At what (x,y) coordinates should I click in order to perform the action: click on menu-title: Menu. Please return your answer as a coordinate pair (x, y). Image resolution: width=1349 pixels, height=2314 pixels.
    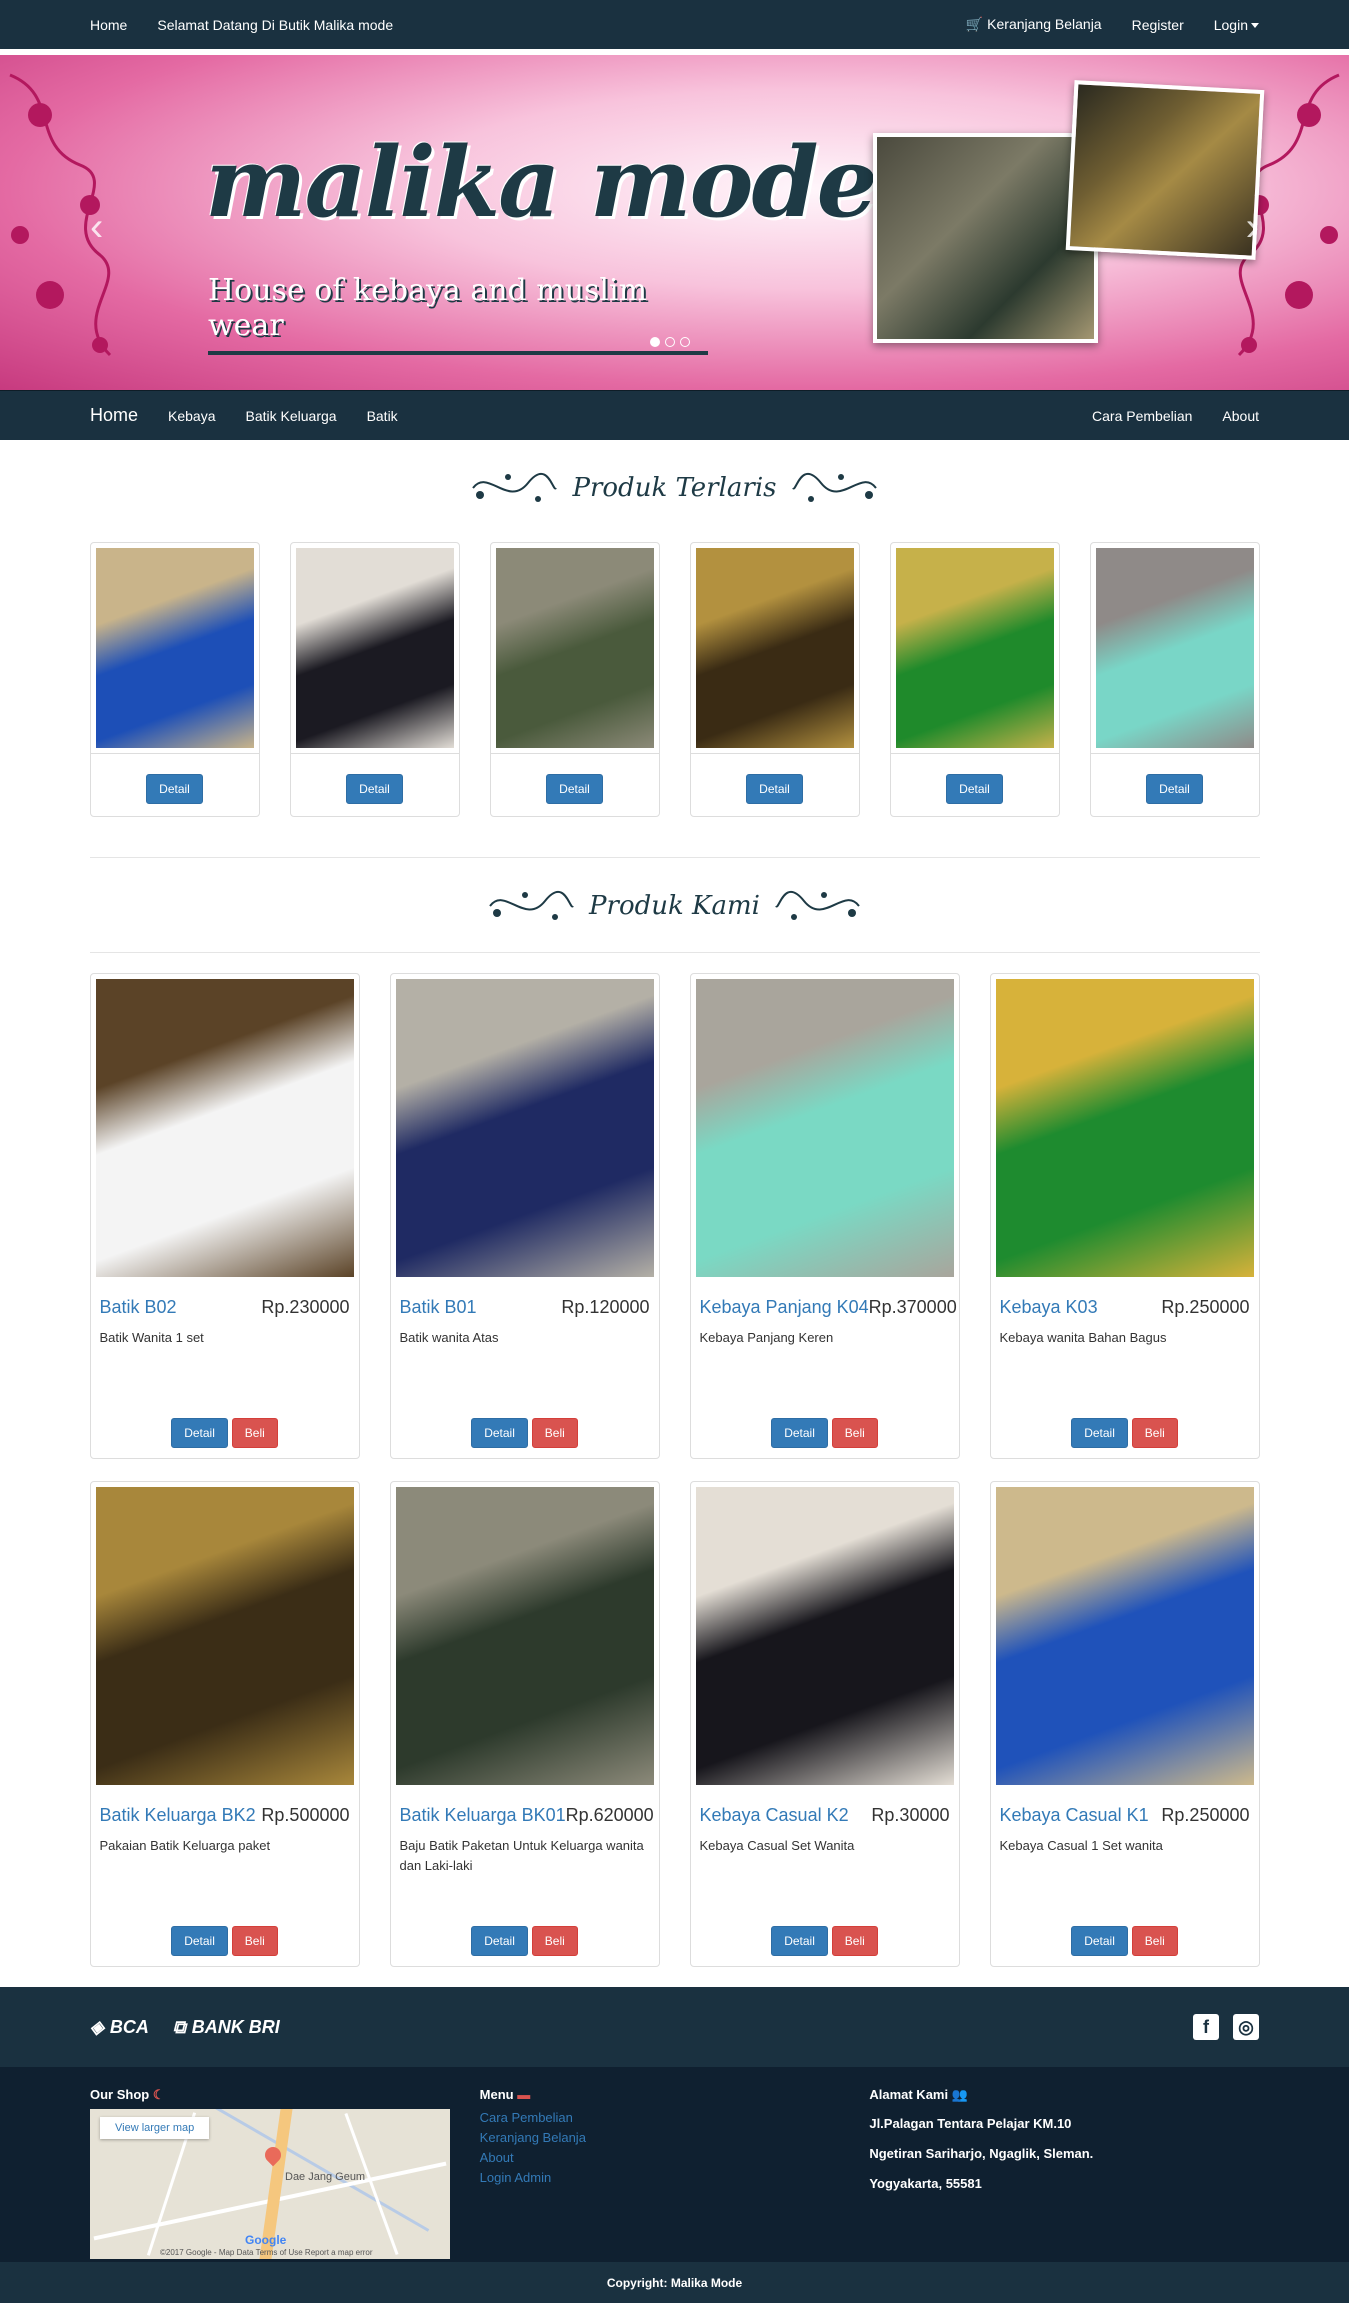
    Looking at the image, I should click on (496, 2094).